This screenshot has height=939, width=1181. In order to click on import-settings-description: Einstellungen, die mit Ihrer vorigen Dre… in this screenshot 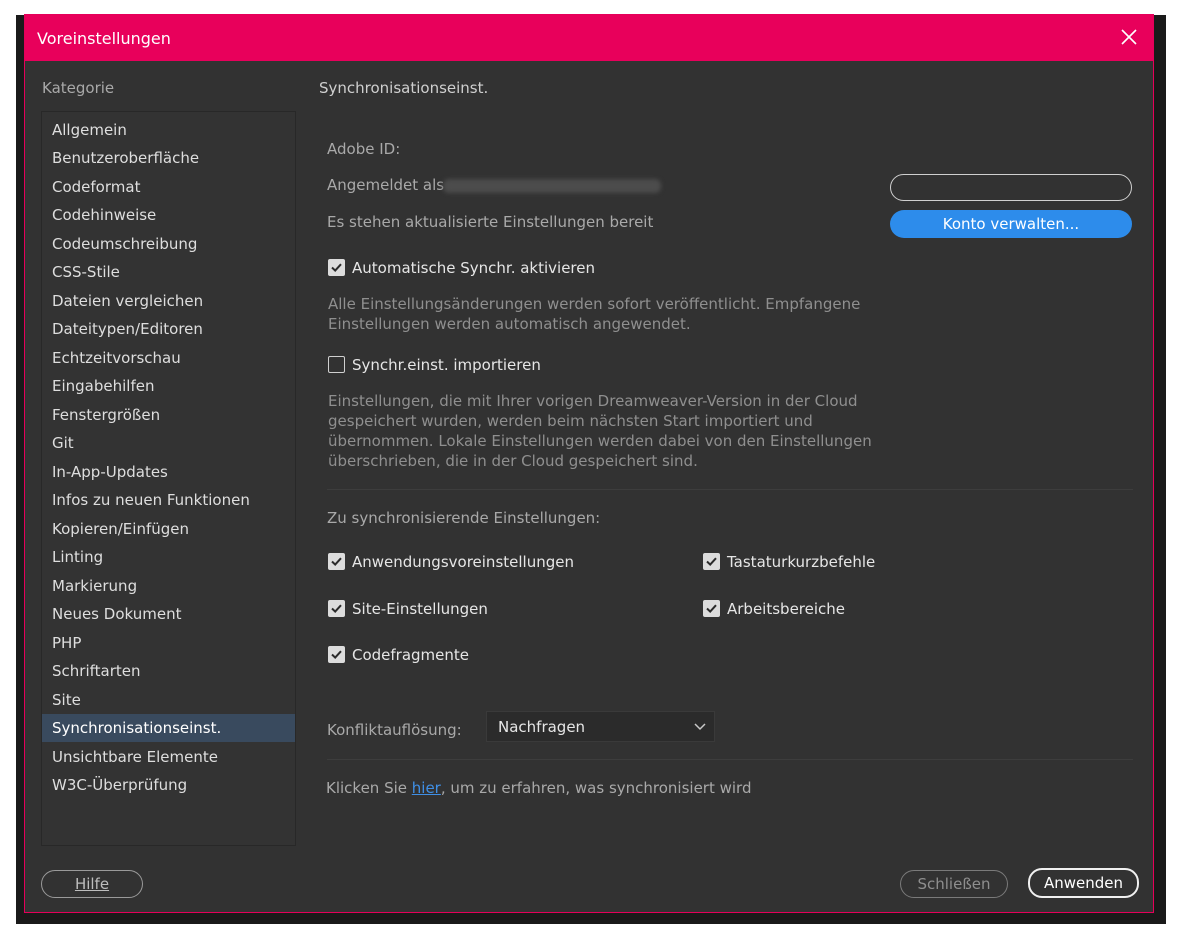, I will do `click(600, 431)`.